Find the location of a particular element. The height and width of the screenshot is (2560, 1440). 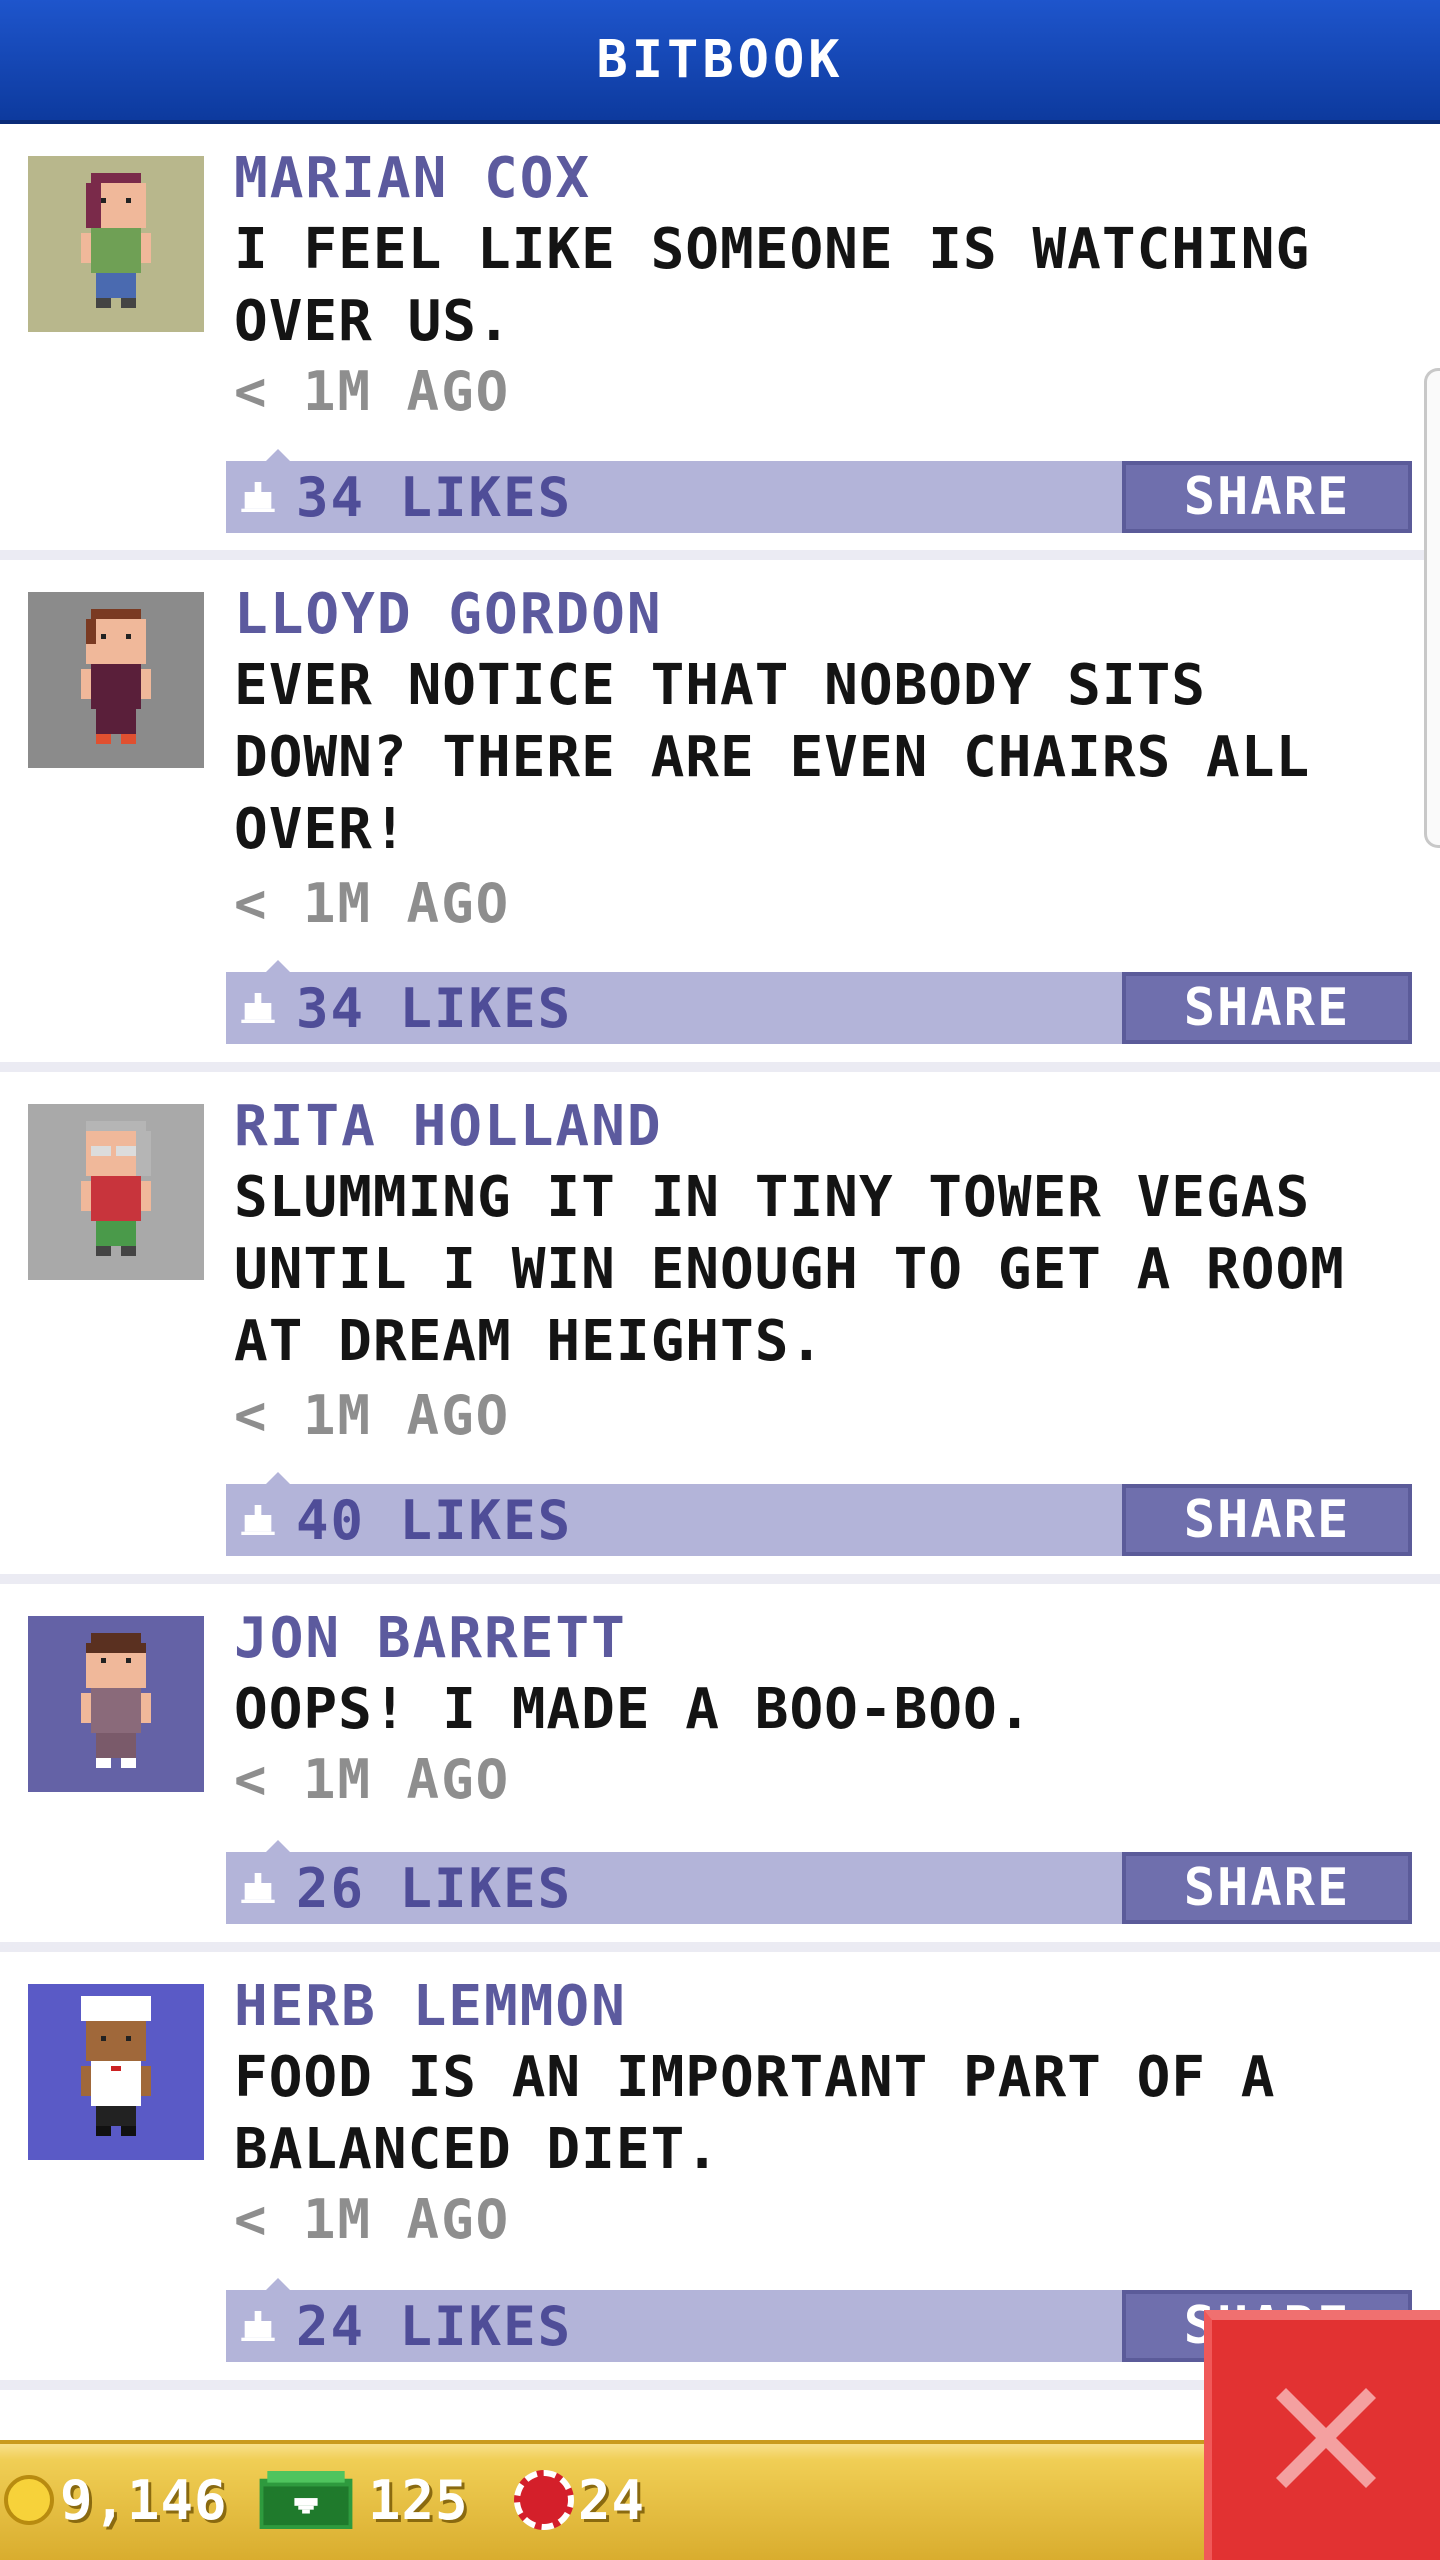

like-bar: 26 LIKES SHARE is located at coordinates (819, 1882).